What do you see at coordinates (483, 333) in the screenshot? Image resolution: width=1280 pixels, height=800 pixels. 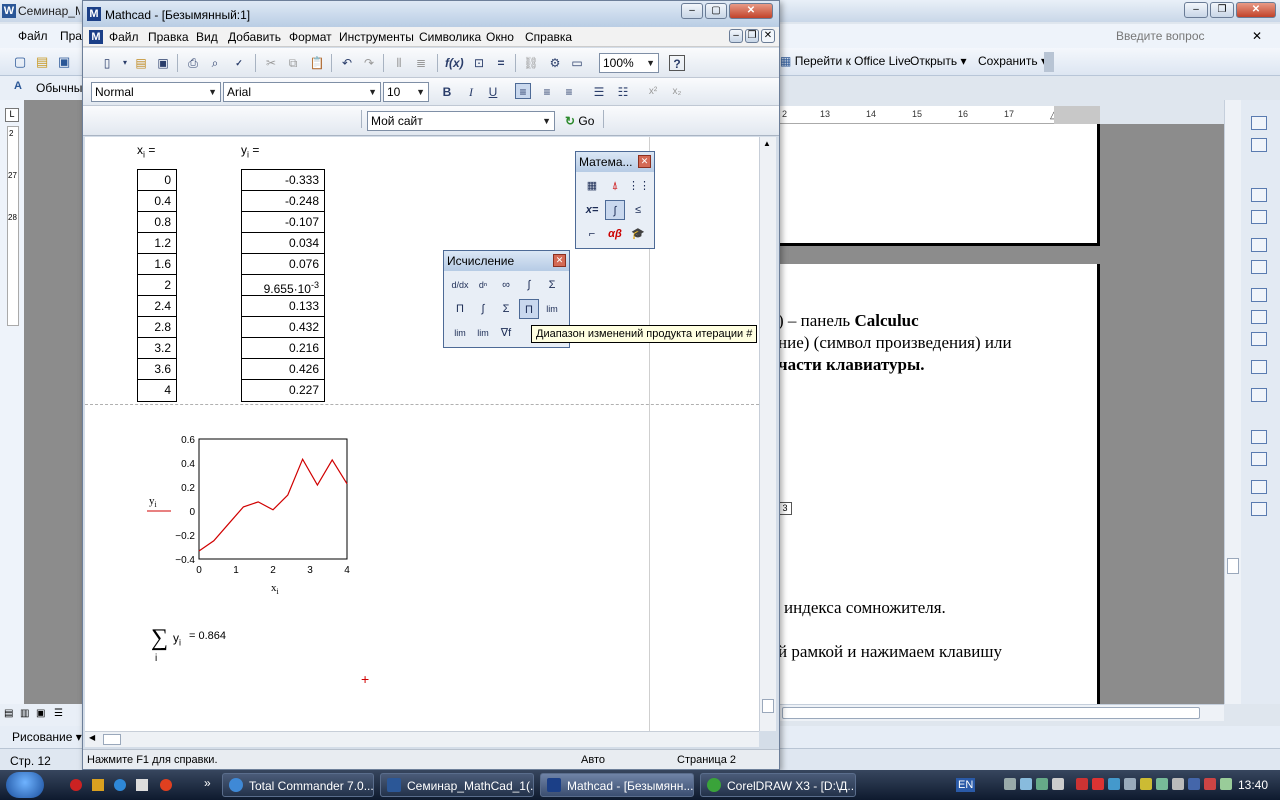 I see `left-limit-icon: lim` at bounding box center [483, 333].